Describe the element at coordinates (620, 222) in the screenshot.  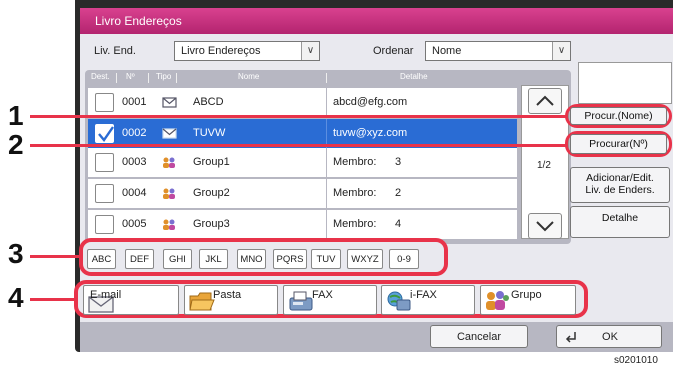
I see `detail-button: Detalhe` at that location.